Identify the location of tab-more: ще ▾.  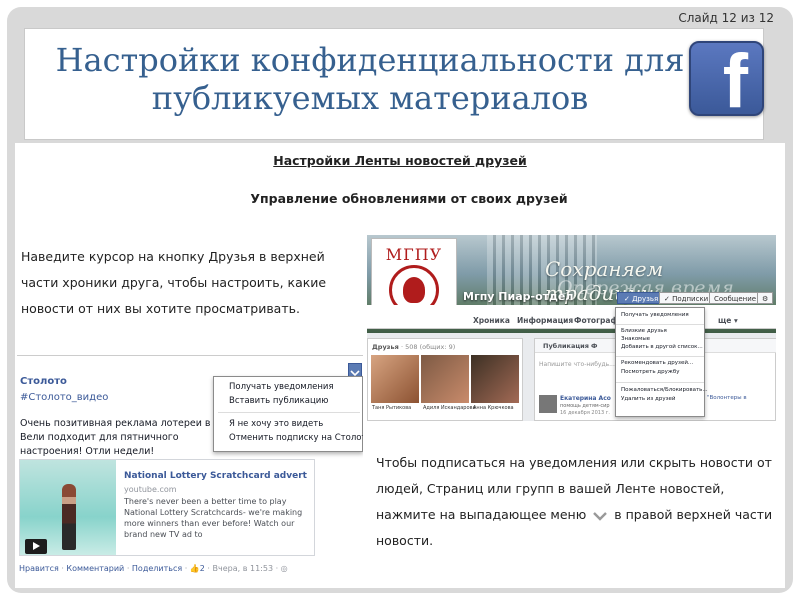
(728, 320).